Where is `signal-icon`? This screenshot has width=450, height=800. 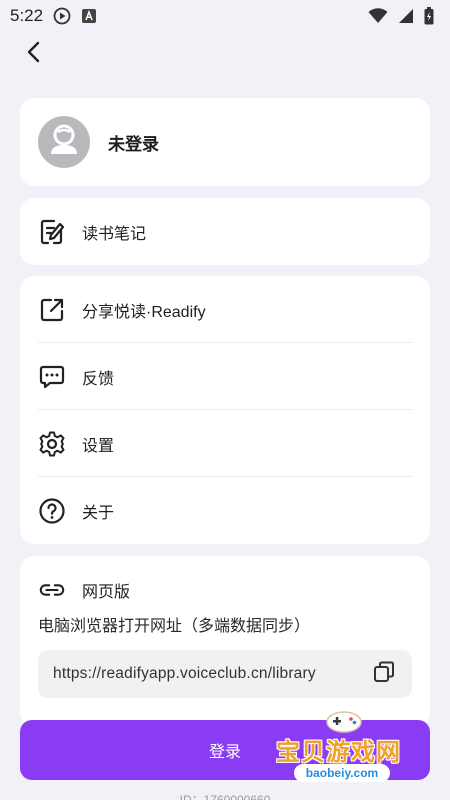 signal-icon is located at coordinates (406, 16).